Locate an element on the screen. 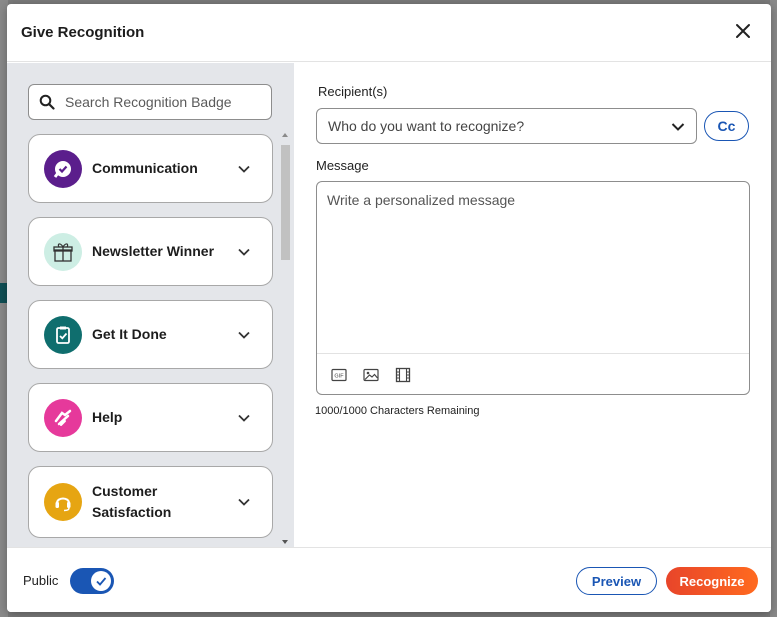 Image resolution: width=777 pixels, height=617 pixels. chat-check-icon is located at coordinates (63, 168).